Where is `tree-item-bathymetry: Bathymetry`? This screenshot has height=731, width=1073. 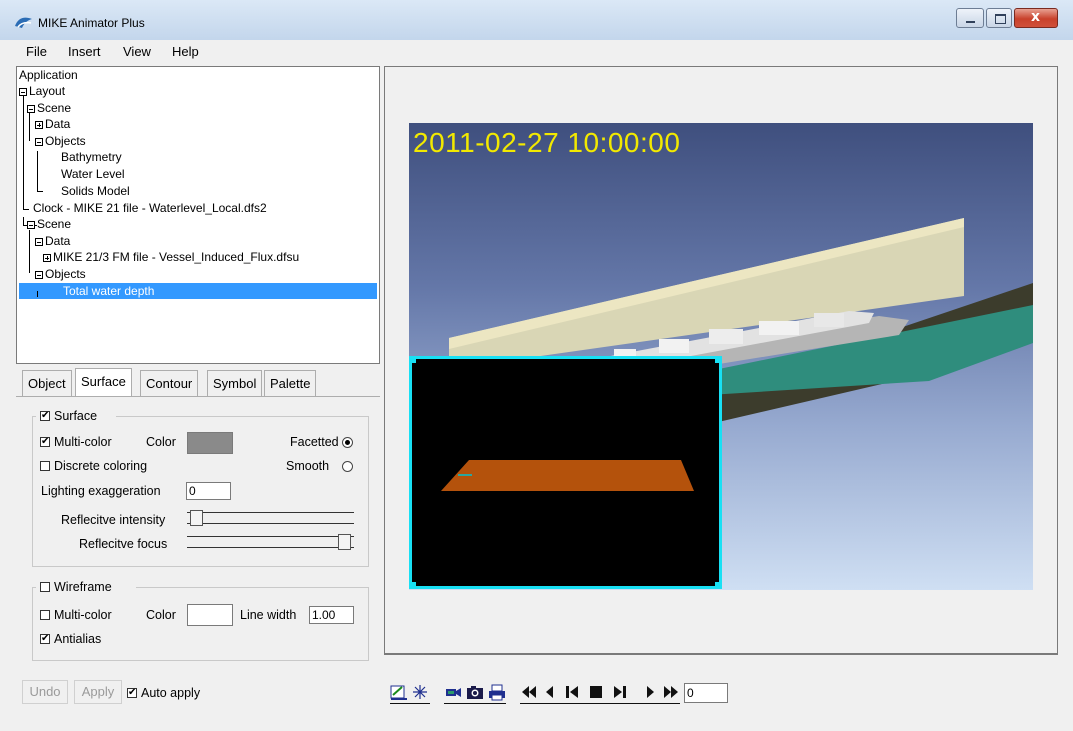
tree-item-bathymetry: Bathymetry is located at coordinates (91, 157).